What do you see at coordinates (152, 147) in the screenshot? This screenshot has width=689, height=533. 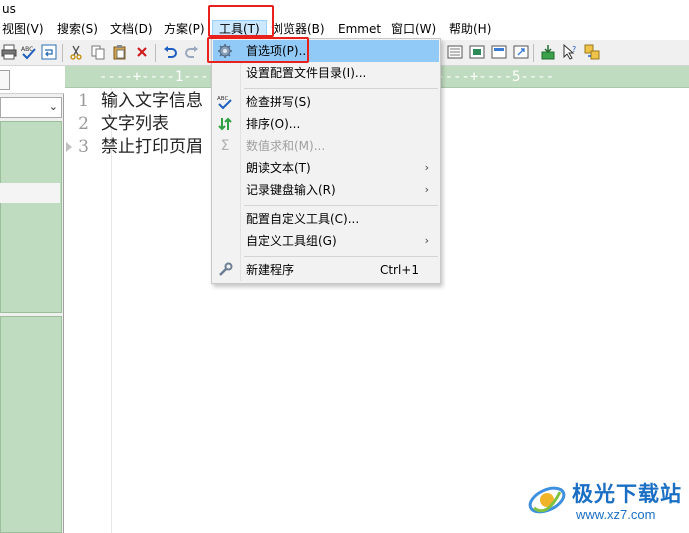 I see `line-text: 禁止打印页眉` at bounding box center [152, 147].